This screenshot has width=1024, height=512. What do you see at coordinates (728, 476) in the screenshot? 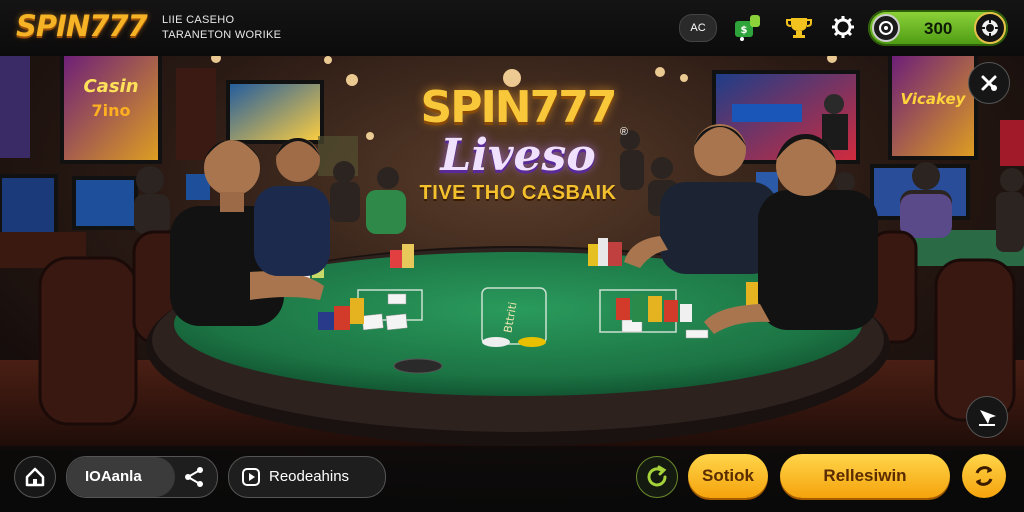
I see `small-action-button: Sotiok` at bounding box center [728, 476].